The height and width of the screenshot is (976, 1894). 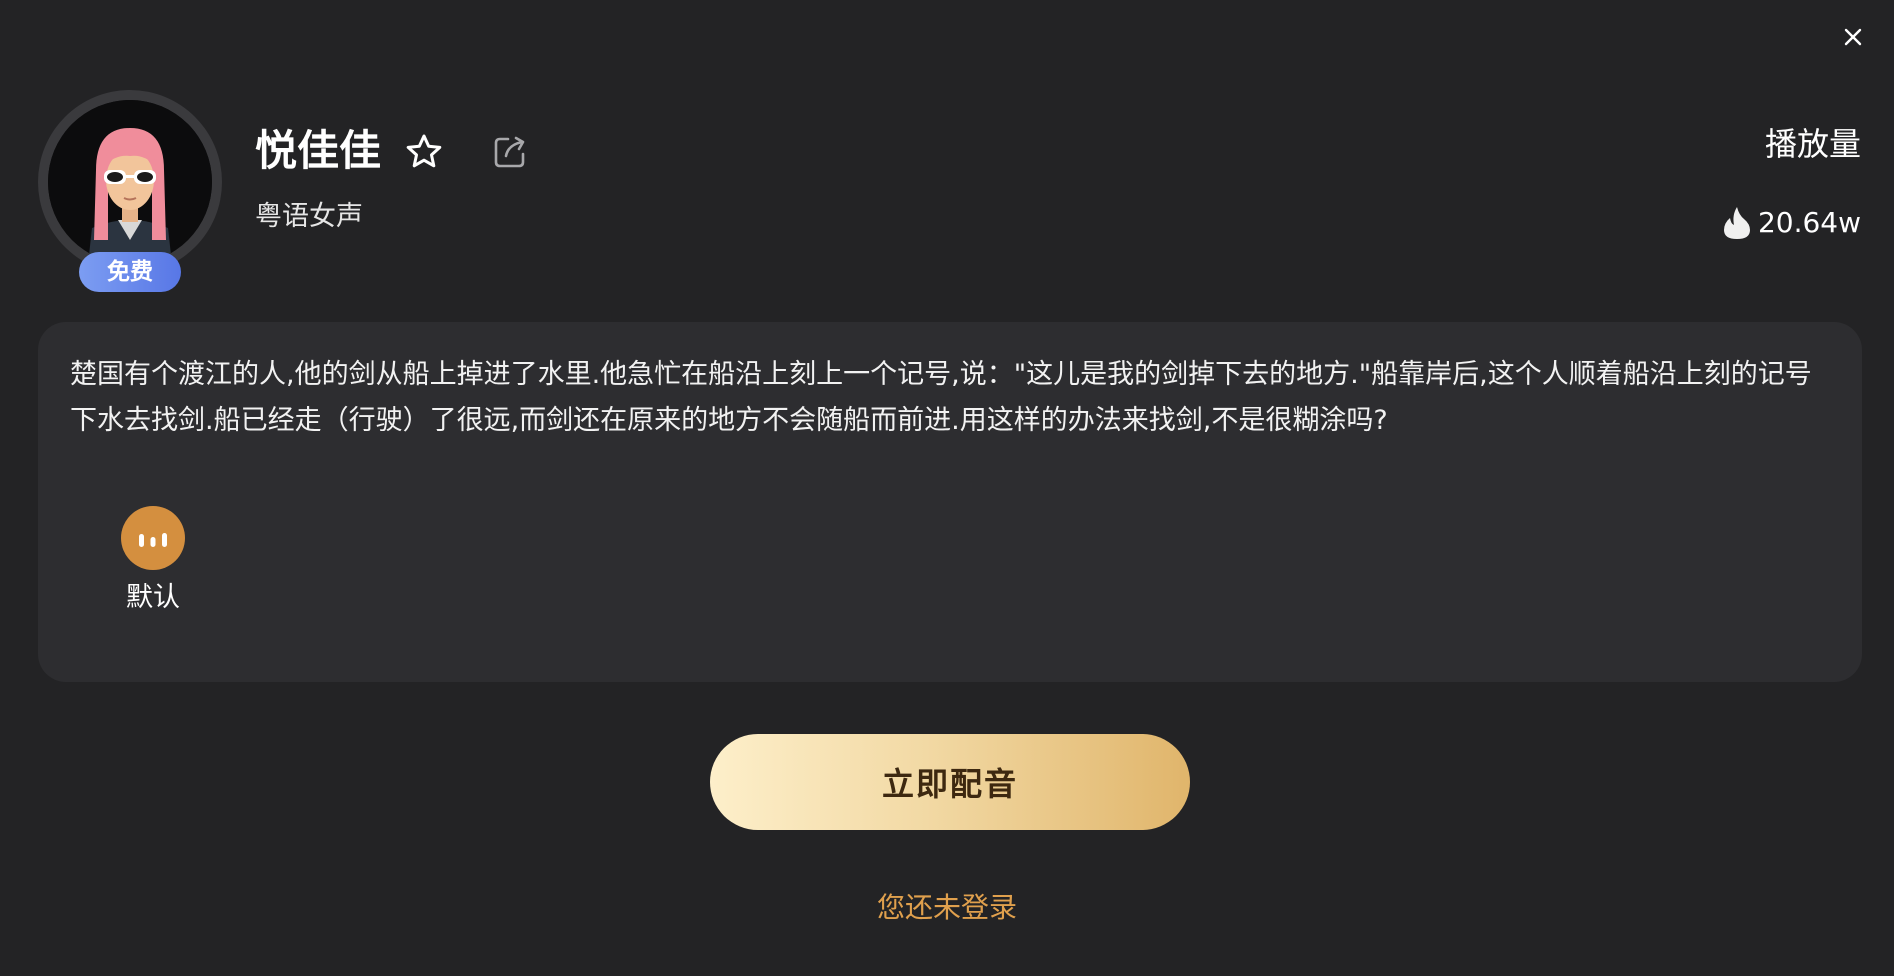 I want to click on style-option-default: 默认, so click(x=153, y=561).